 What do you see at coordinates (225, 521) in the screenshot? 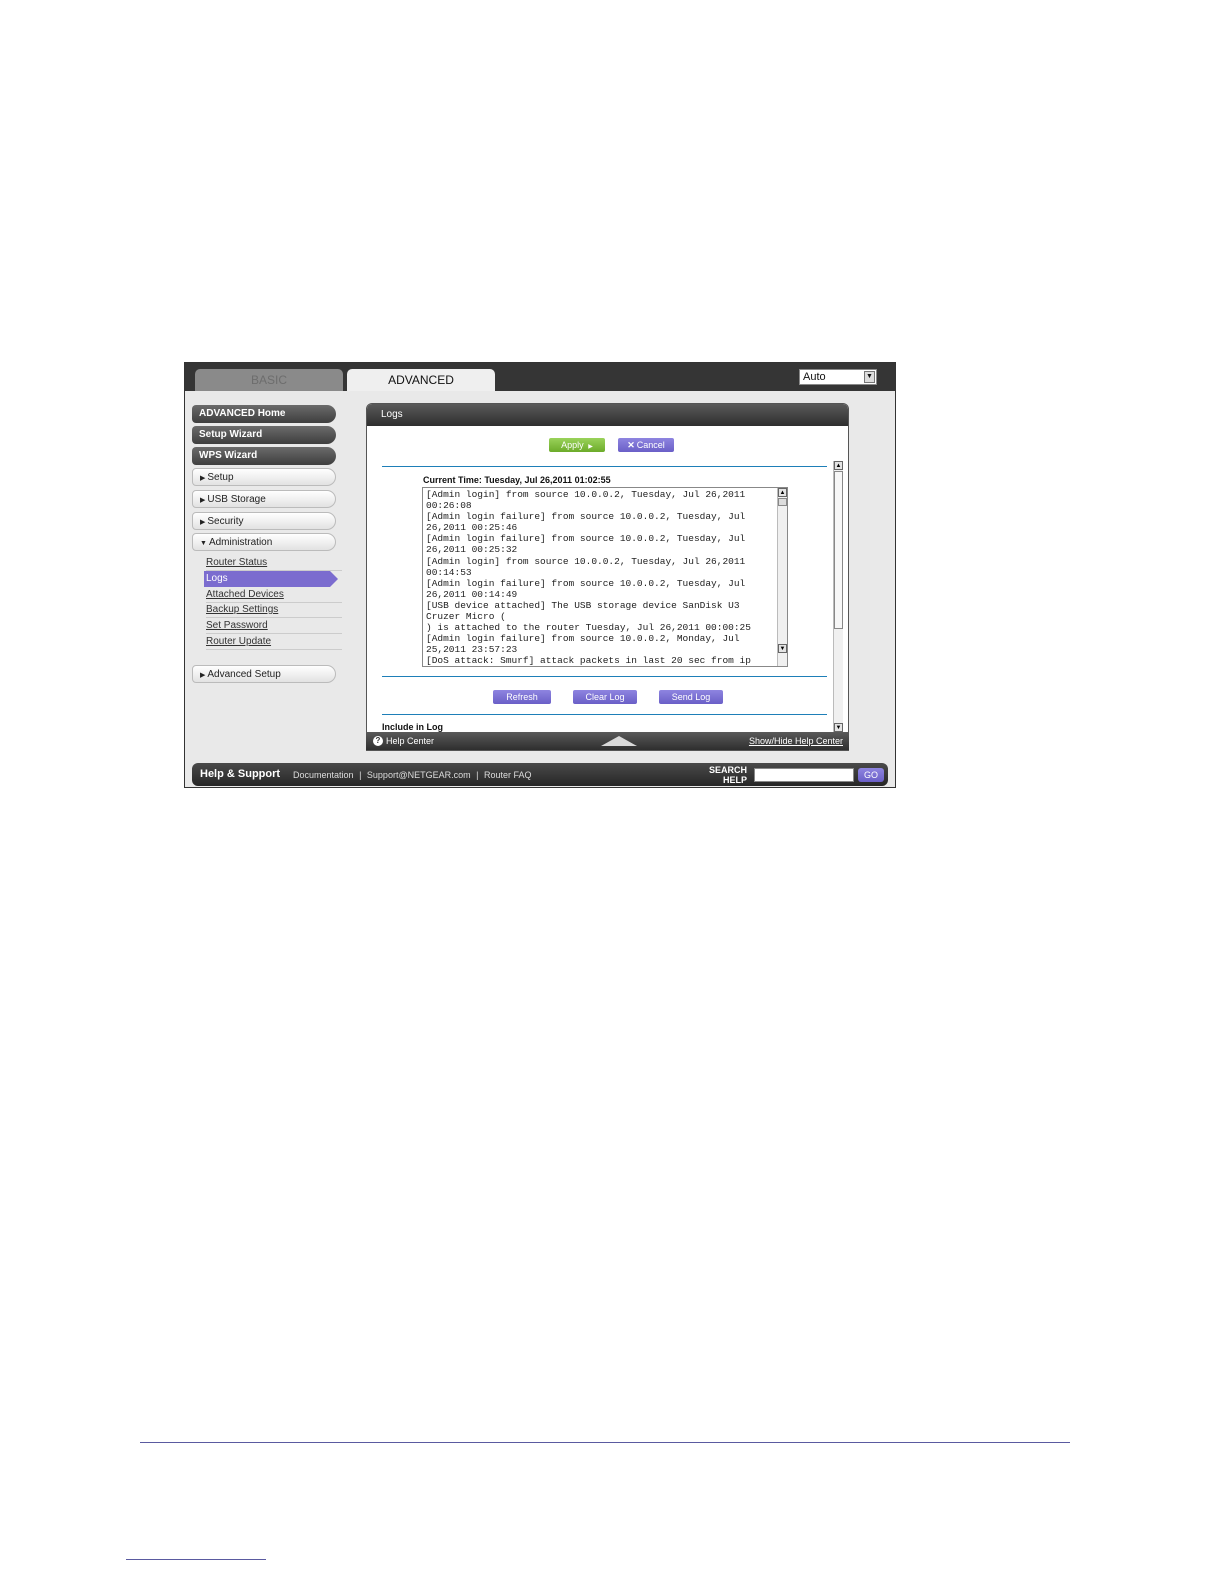
I see `sidebar-item-label: Security` at bounding box center [225, 521].